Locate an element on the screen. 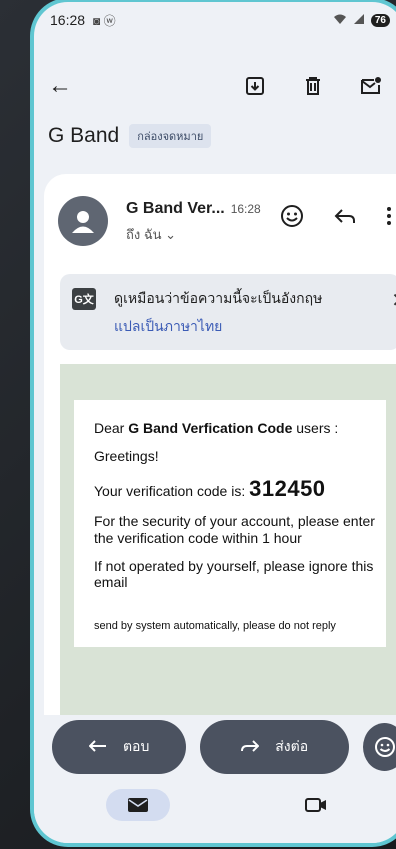  forward-label: ส่งต่อ is located at coordinates (292, 746).